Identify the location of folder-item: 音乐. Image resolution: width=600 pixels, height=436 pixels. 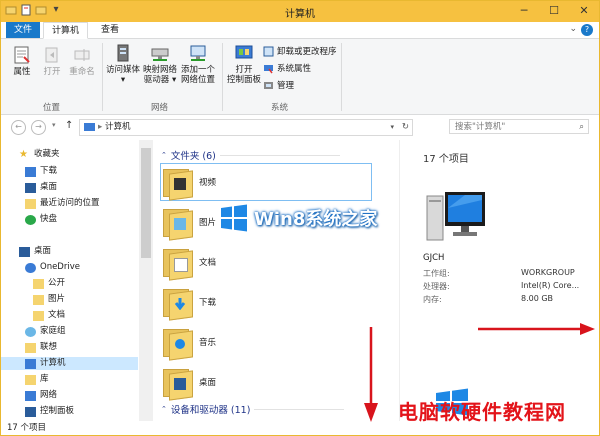
(266, 342).